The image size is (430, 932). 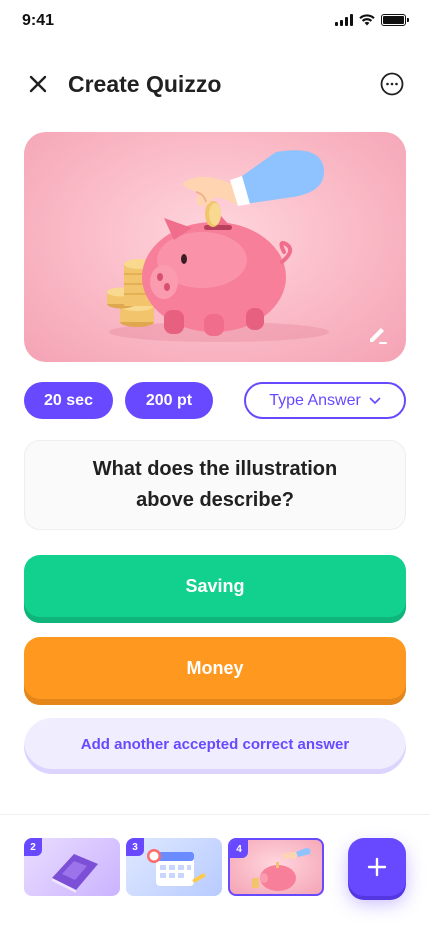 I want to click on more-horizontal-icon, so click(x=392, y=84).